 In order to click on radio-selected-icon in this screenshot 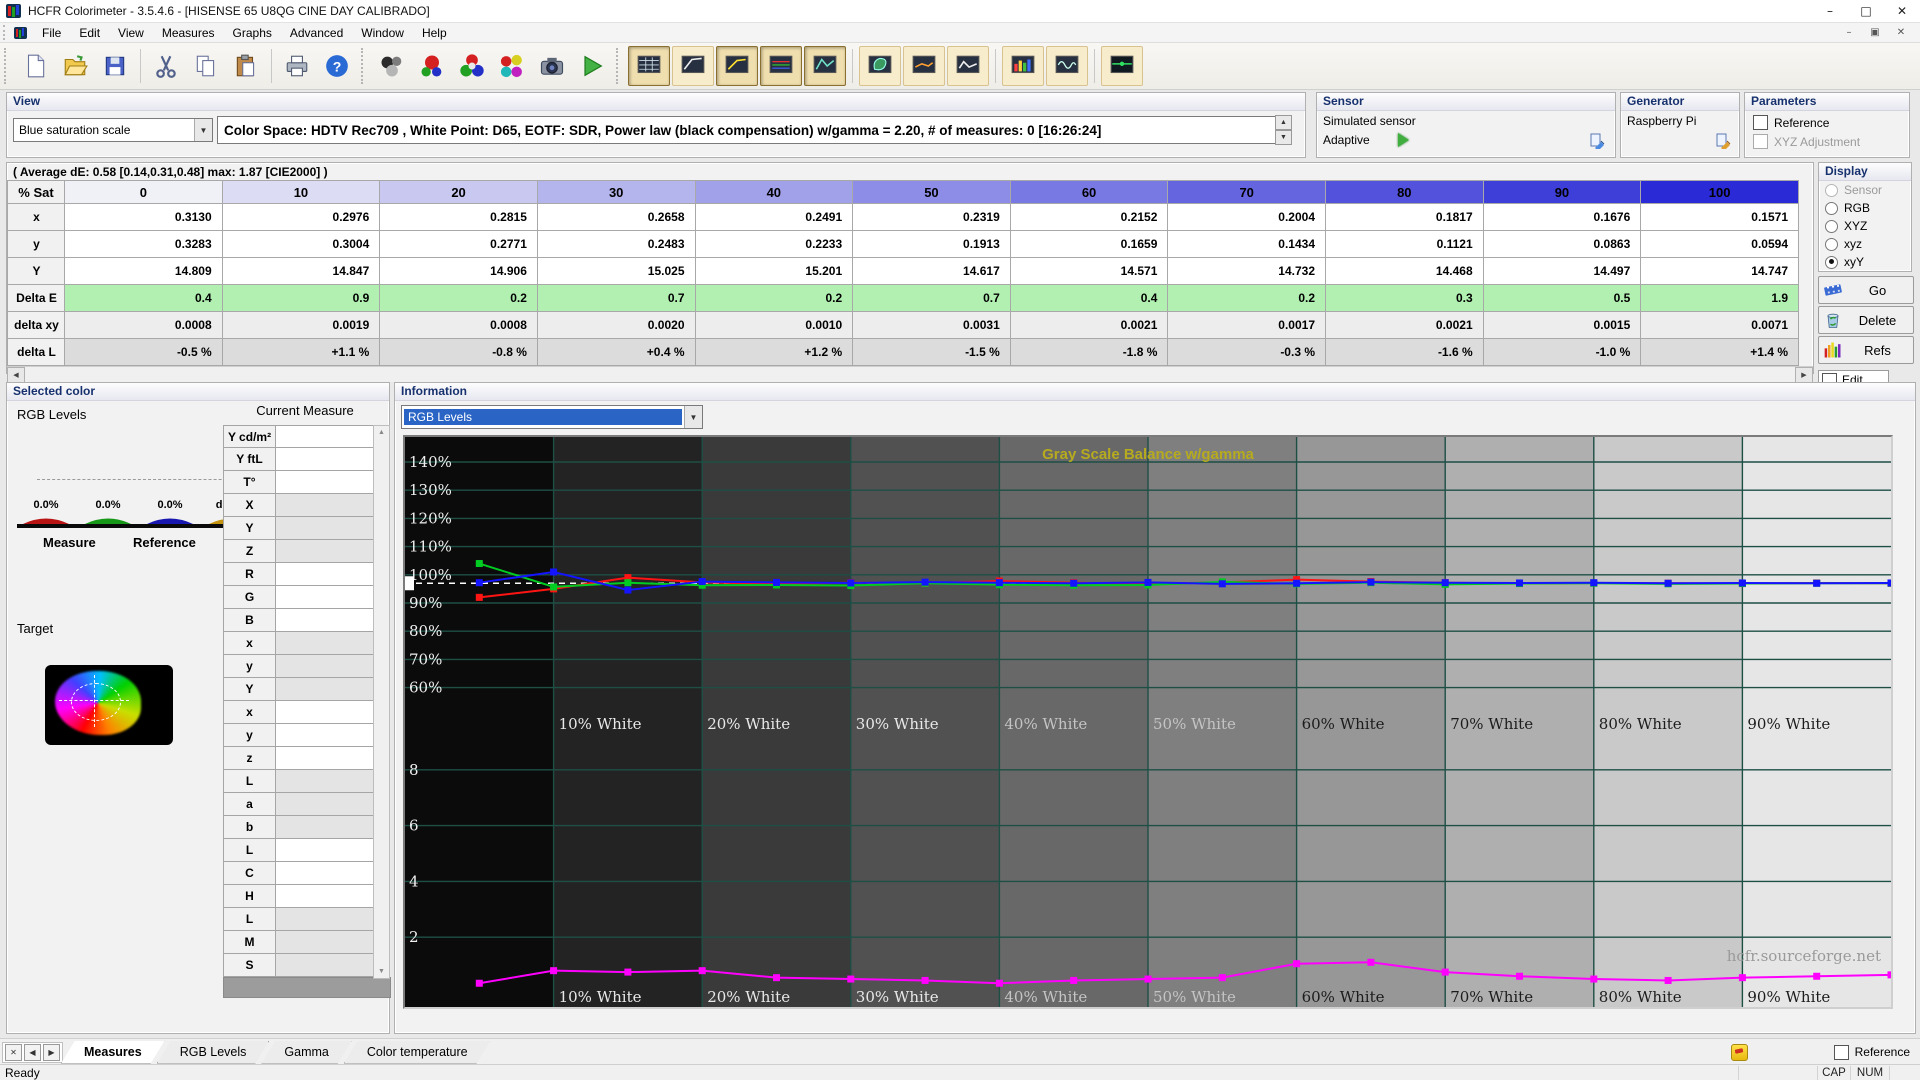, I will do `click(1831, 262)`.